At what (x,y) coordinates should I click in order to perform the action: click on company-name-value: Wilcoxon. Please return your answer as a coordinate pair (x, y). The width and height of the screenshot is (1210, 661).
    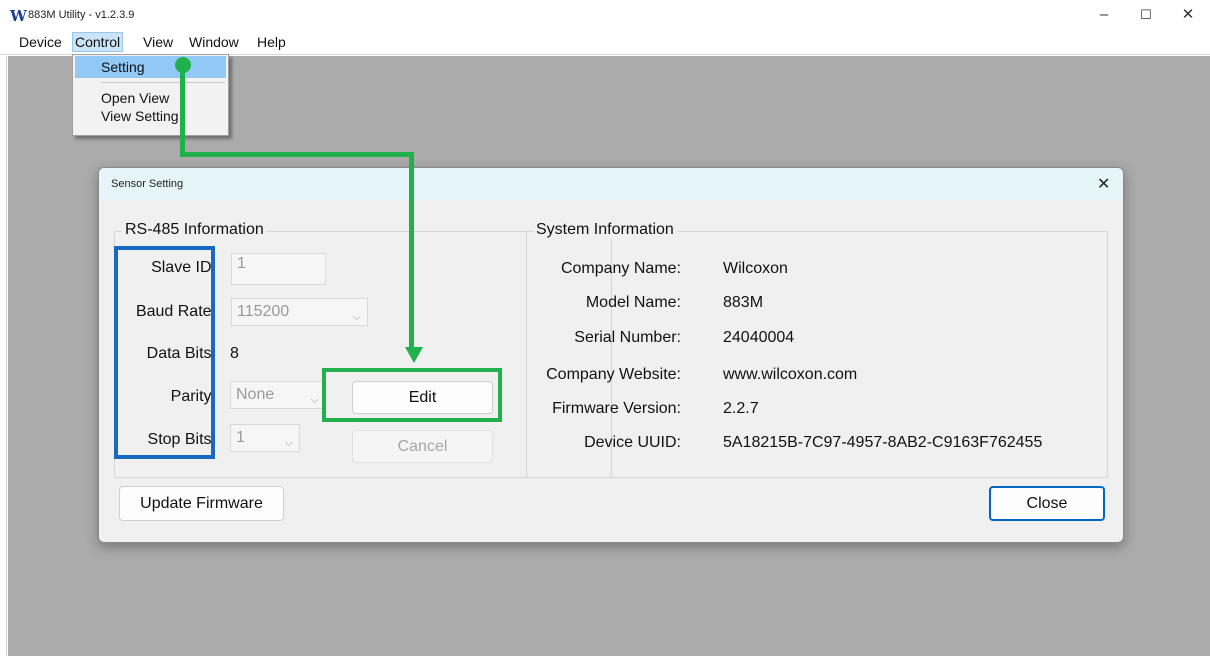
    Looking at the image, I should click on (755, 268).